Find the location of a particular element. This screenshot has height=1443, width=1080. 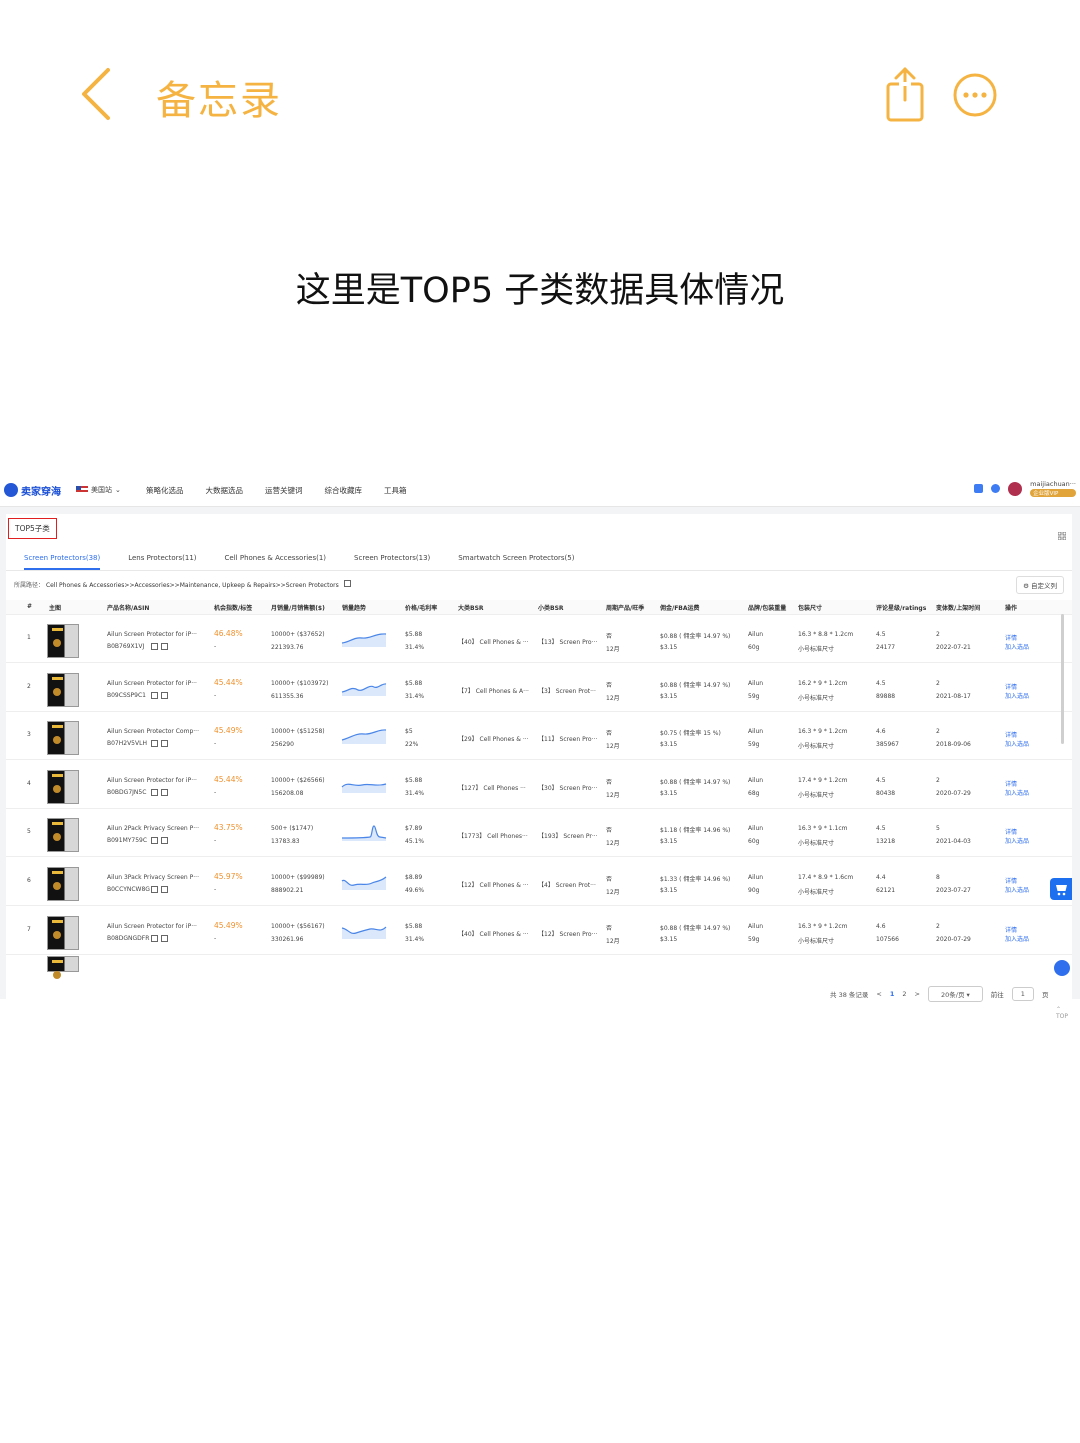

goto-input: 1 is located at coordinates (1022, 994).